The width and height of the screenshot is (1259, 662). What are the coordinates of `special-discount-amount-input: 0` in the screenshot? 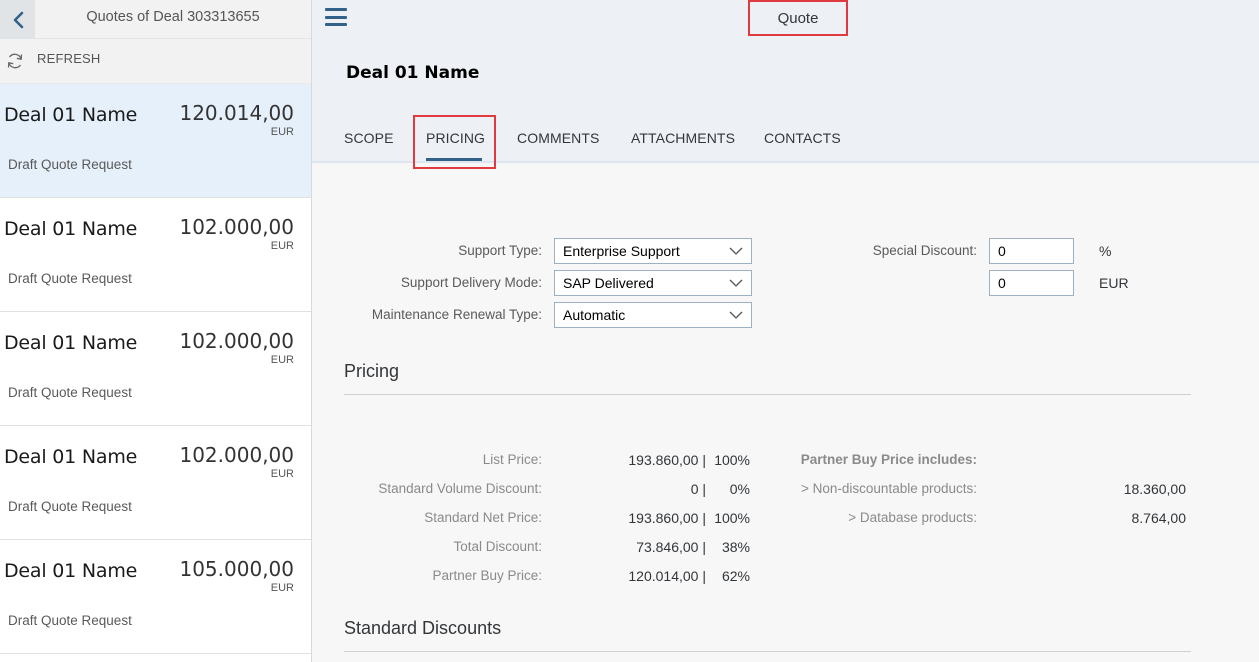 It's located at (1031, 283).